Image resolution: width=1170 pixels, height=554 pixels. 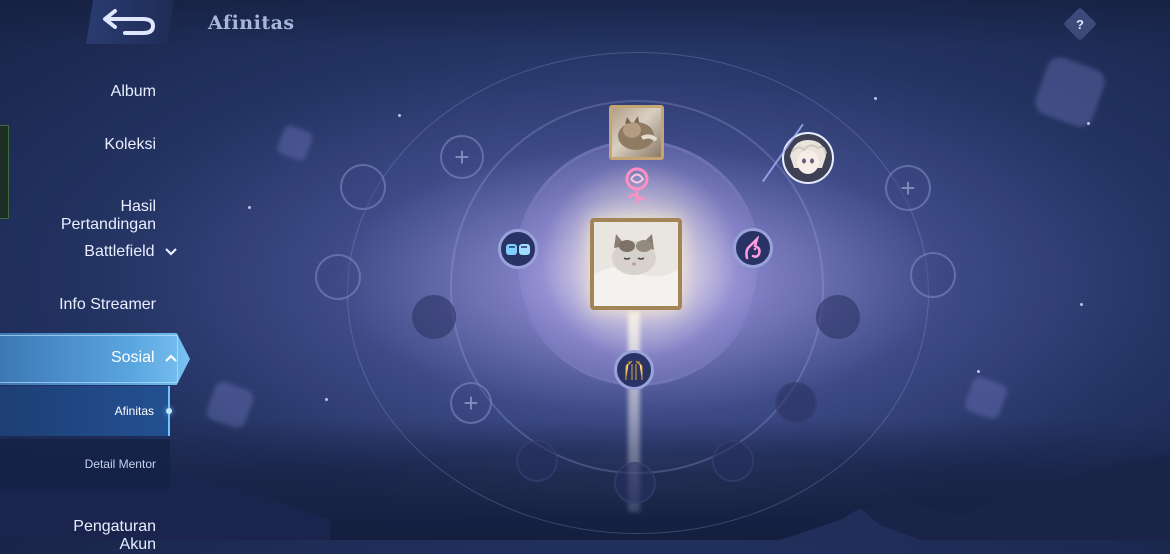 I want to click on player-avatar, so click(x=636, y=264).